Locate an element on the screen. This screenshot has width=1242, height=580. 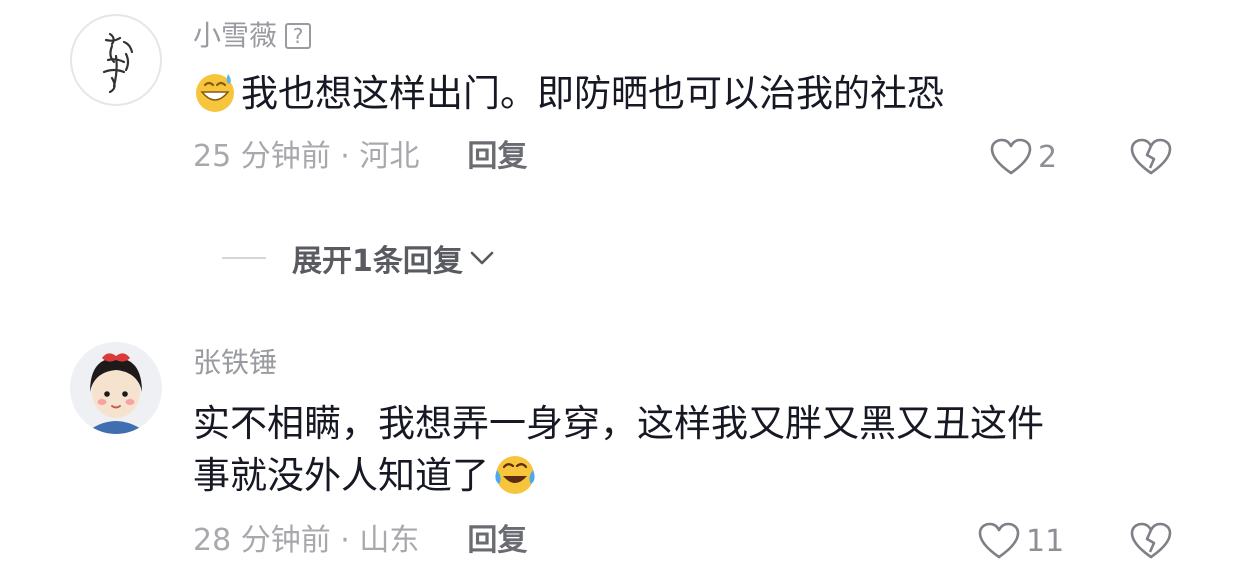
like-count: 11 is located at coordinates (1045, 541).